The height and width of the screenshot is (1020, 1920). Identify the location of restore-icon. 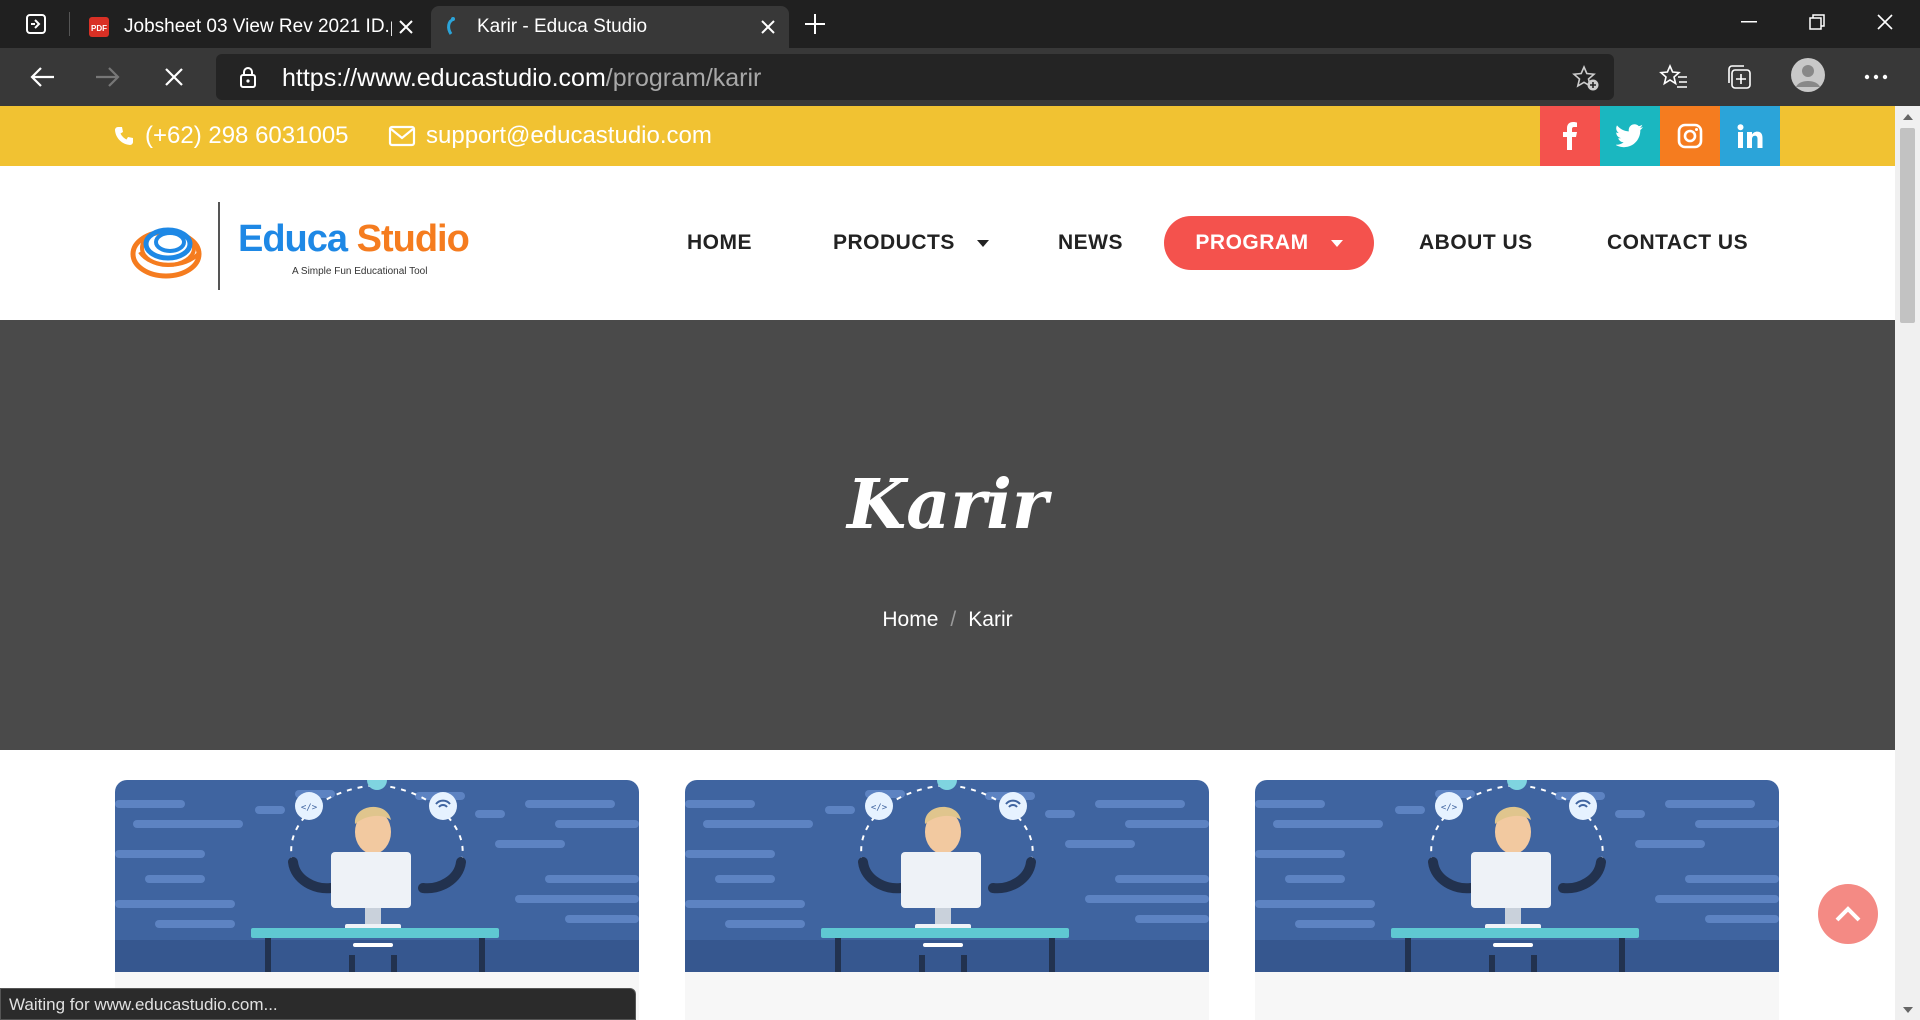
(1817, 22).